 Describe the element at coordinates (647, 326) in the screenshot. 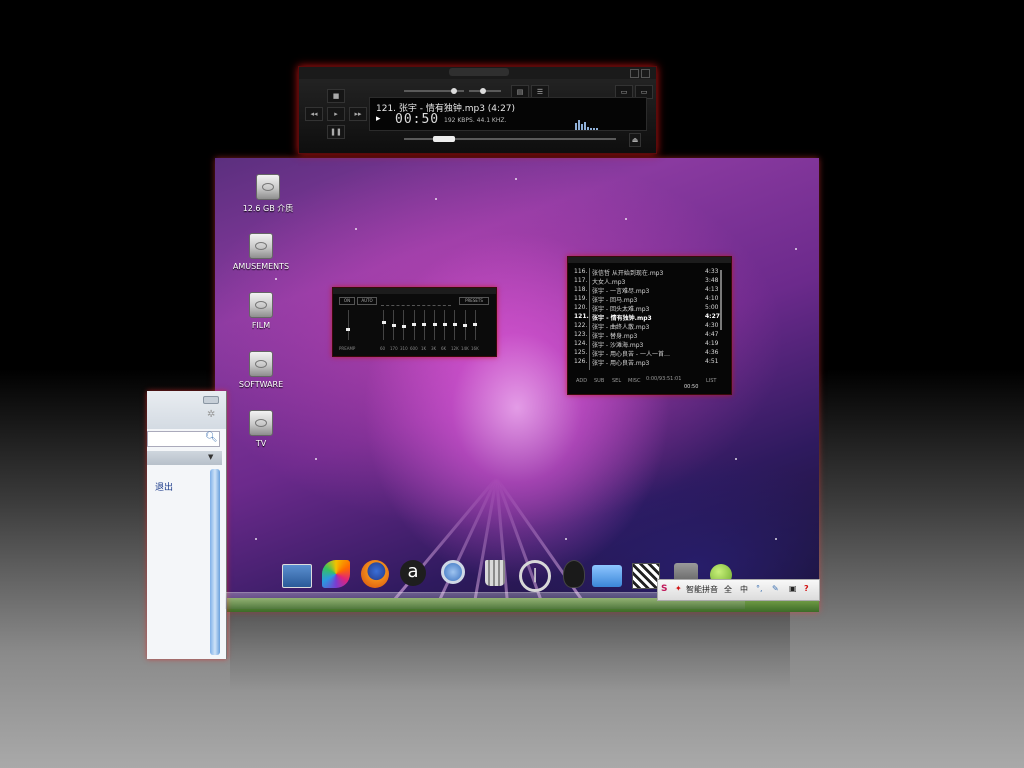

I see `playlist-row: 122. 张宇 - 曲终人散.mp3 4:30` at that location.